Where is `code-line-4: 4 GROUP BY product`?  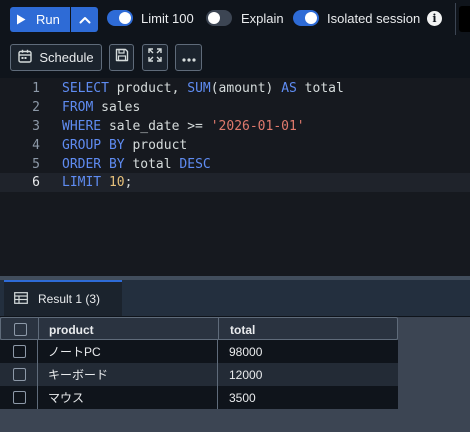
code-line-4: 4 GROUP BY product is located at coordinates (235, 145).